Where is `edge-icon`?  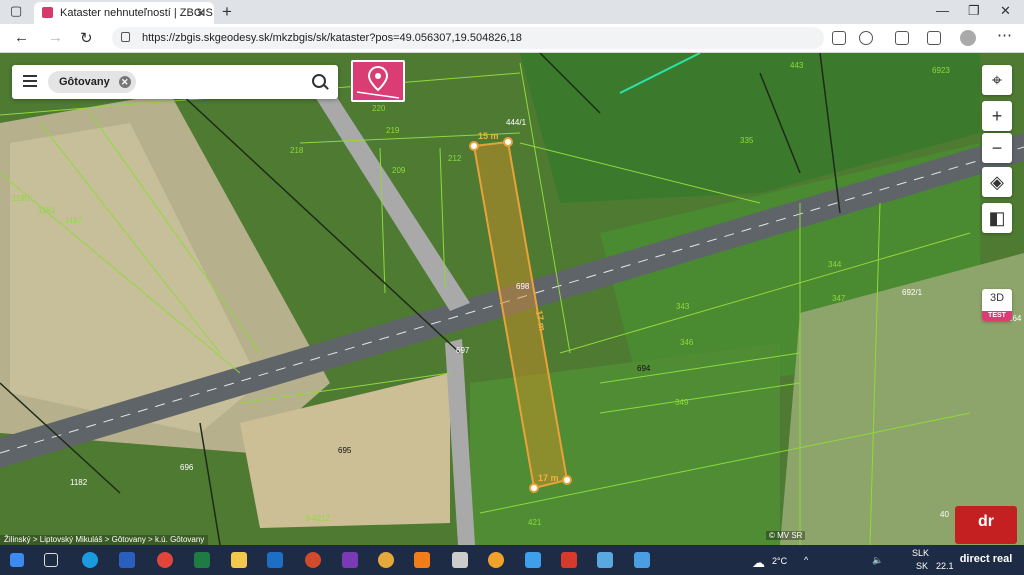
edge-icon is located at coordinates (90, 560).